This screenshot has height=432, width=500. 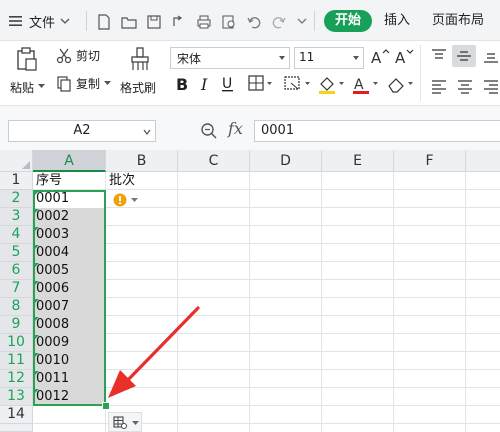 I want to click on warning-icon, so click(x=120, y=200).